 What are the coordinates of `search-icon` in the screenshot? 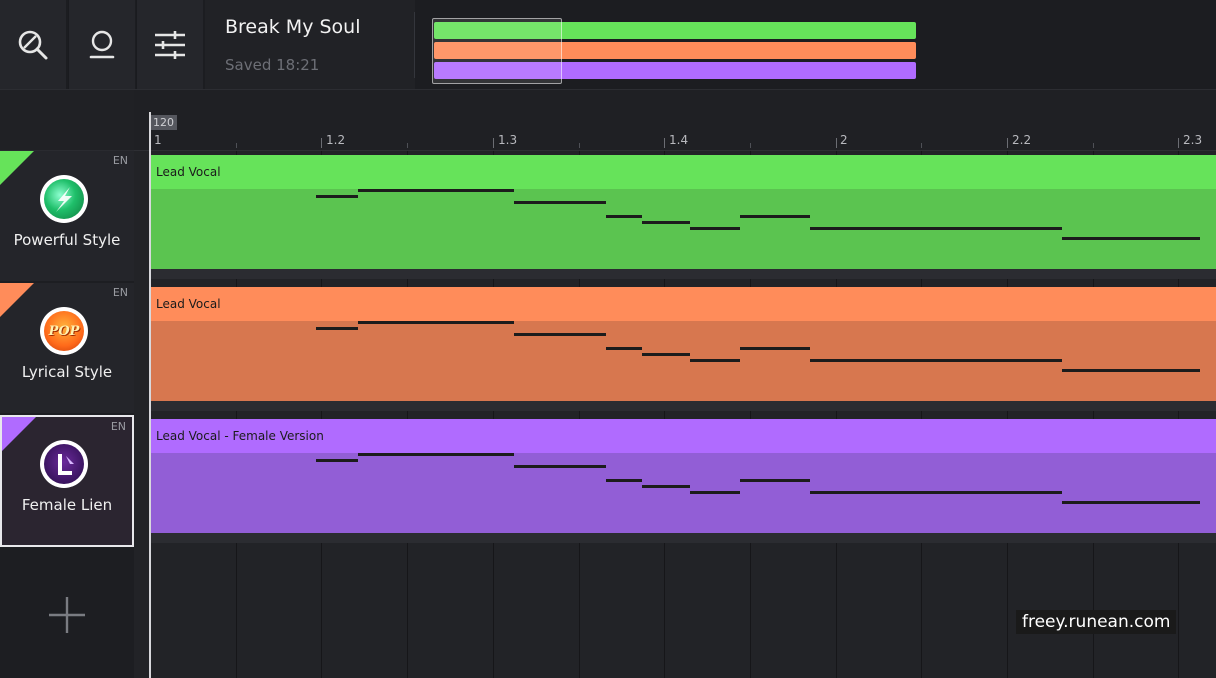 It's located at (33, 44).